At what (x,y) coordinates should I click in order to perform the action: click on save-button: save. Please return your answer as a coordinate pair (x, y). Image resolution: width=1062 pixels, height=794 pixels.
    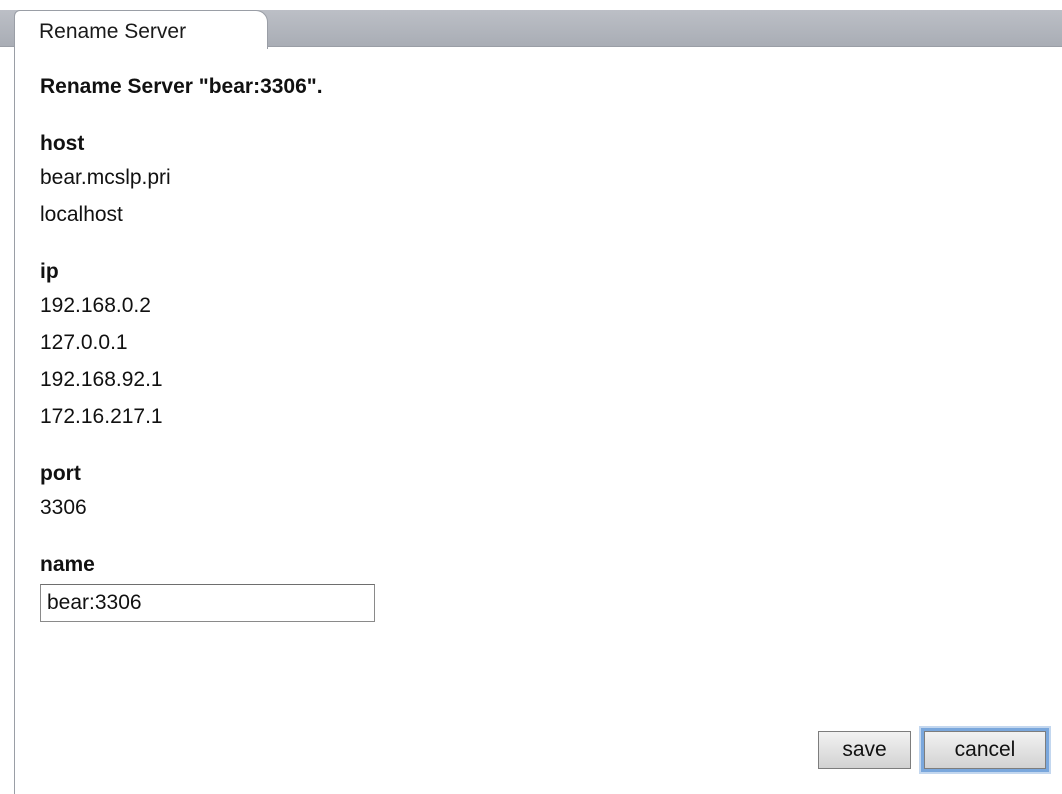
    Looking at the image, I should click on (864, 750).